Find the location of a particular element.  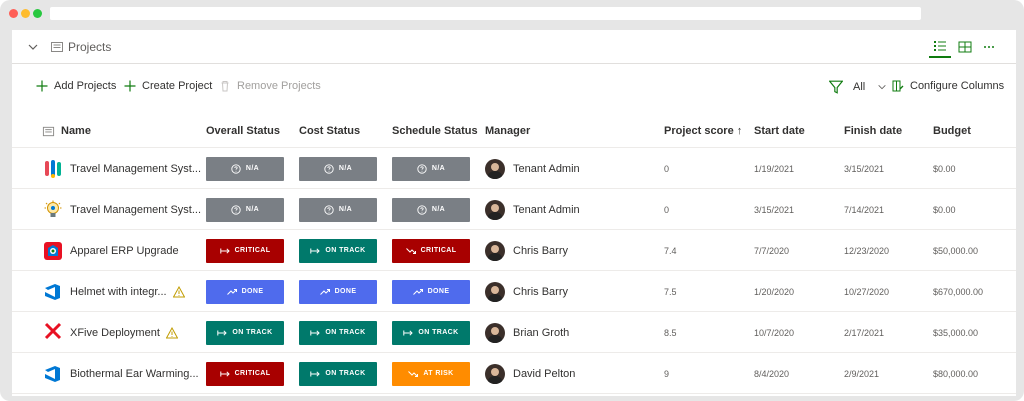

schedule-status-badge: CRITICAL is located at coordinates (431, 250).